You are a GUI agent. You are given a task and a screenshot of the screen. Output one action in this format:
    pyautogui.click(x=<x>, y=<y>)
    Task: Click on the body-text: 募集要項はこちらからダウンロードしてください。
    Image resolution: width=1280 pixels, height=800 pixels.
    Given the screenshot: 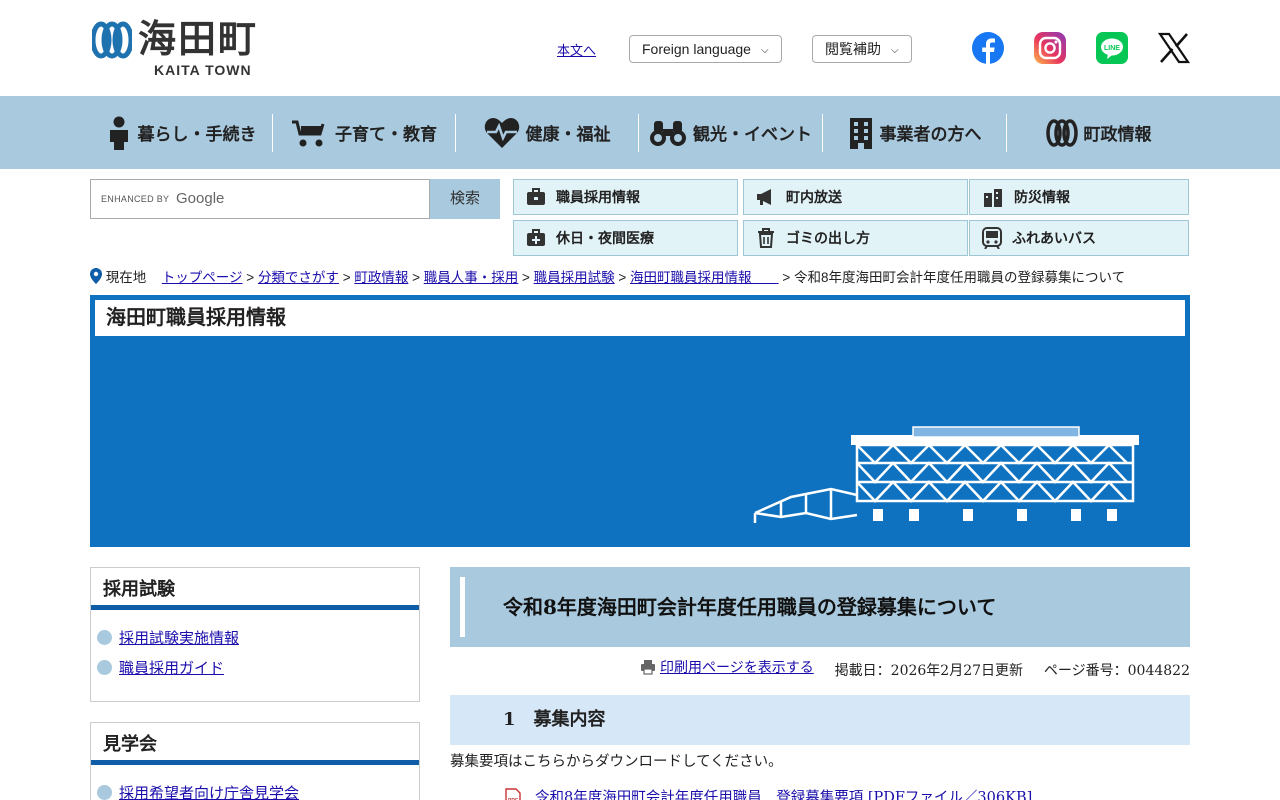 What is the action you would take?
    pyautogui.click(x=616, y=762)
    